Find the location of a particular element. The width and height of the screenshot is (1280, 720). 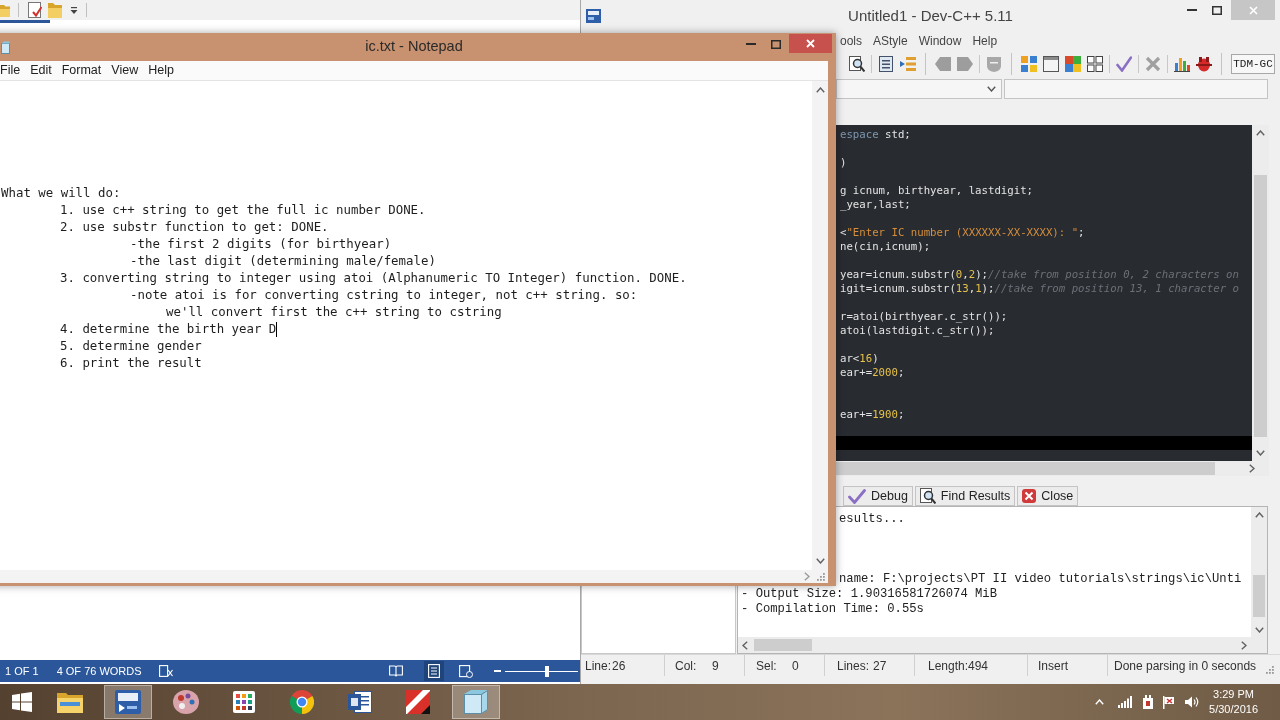

folder-icon is located at coordinates (70, 702).